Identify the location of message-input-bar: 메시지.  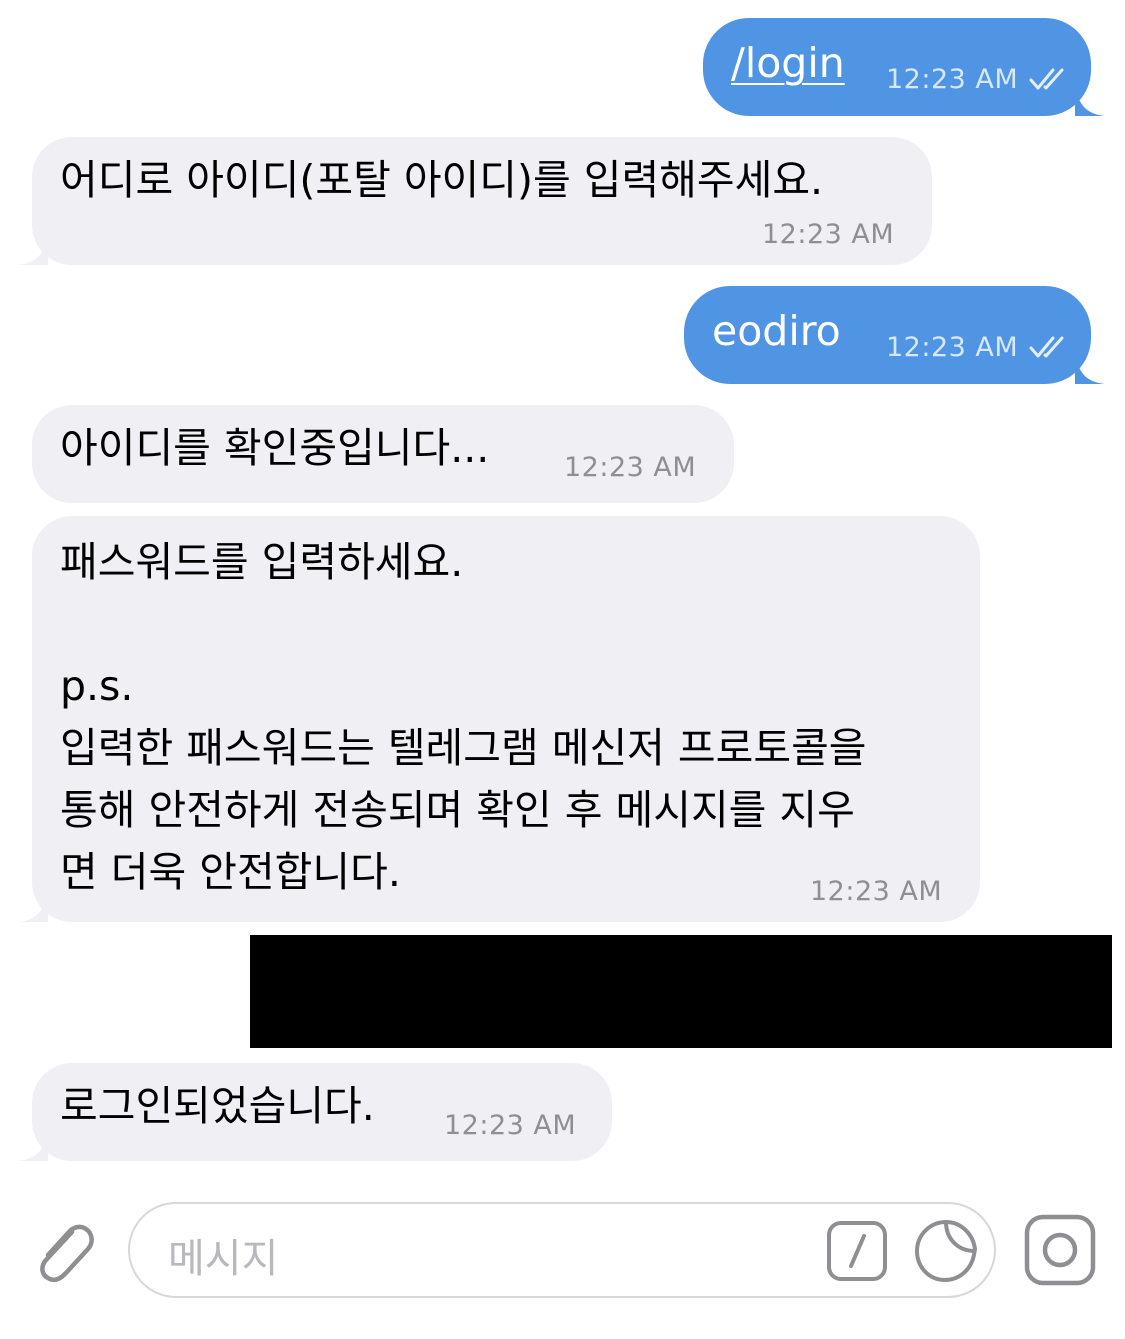
(562, 1259).